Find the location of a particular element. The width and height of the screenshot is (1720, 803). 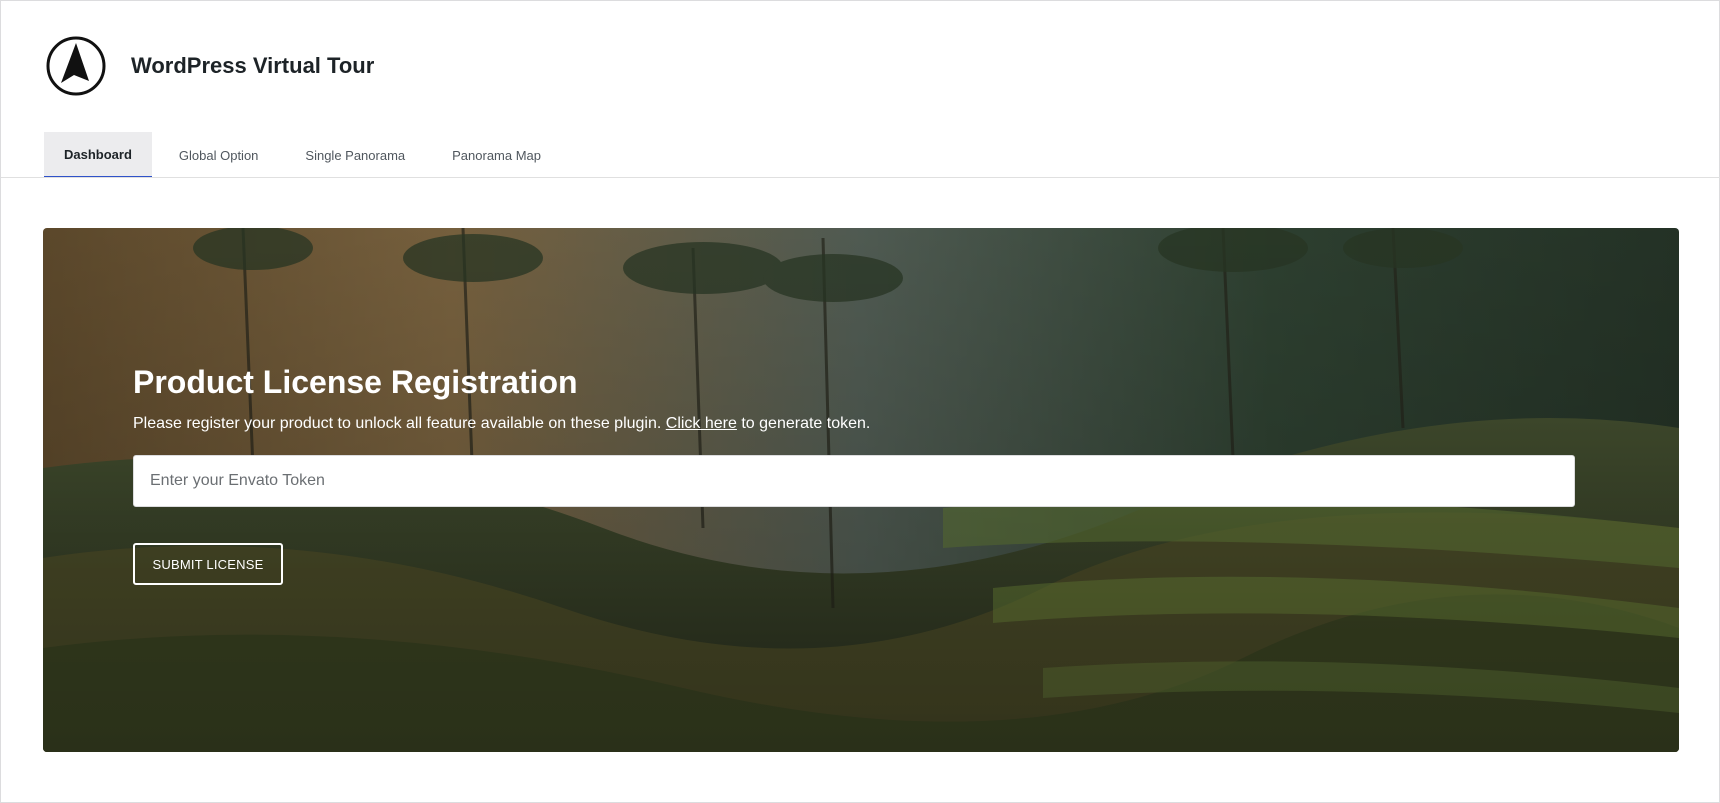

tab-global-option: Global Option is located at coordinates (219, 155).